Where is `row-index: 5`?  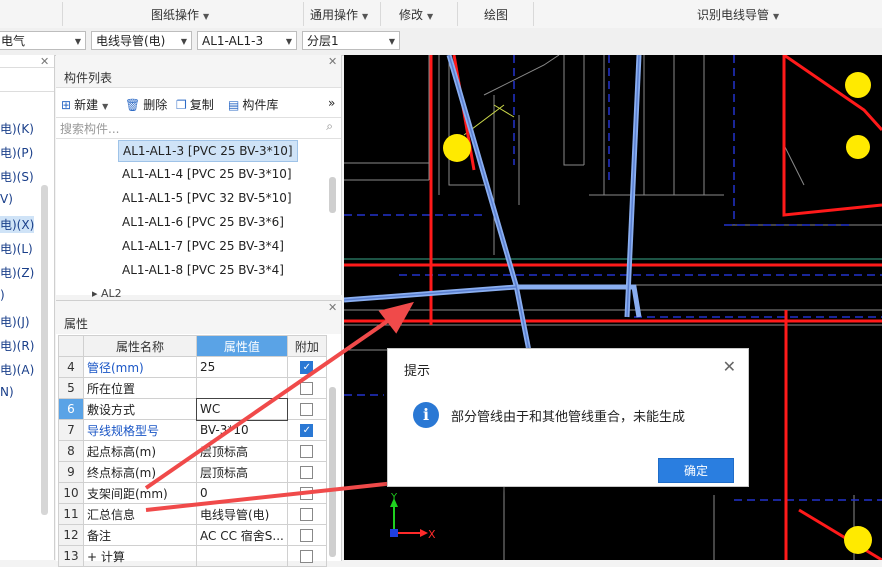 row-index: 5 is located at coordinates (71, 388).